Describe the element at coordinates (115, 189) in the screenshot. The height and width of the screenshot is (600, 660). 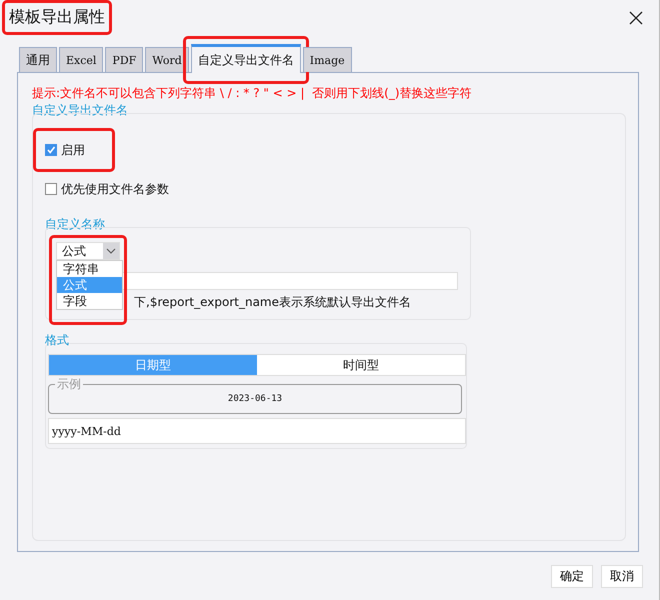
I see `checkbox-label: 优先使用文件名参数` at that location.